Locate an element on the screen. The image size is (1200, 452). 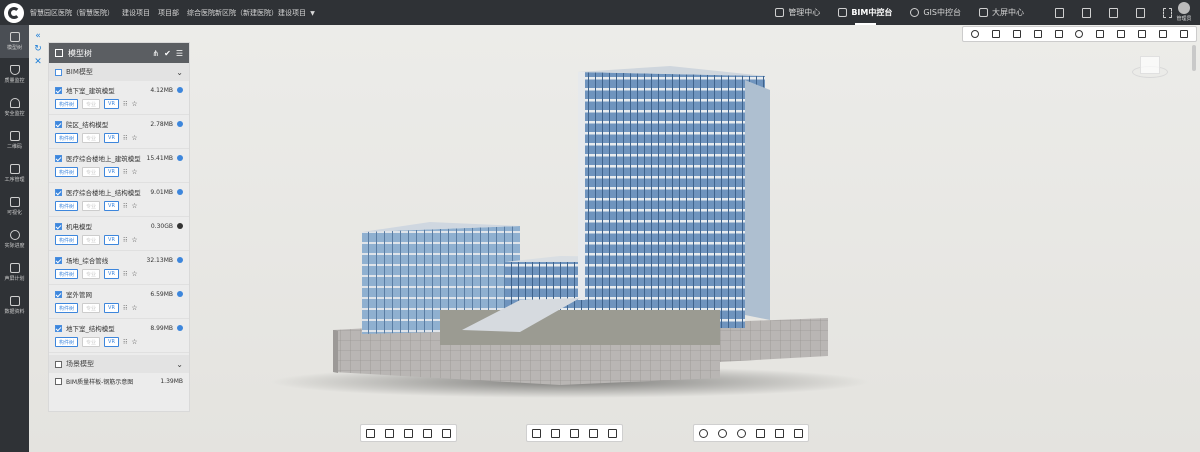
check-icon is located at coordinates (1183, 34).